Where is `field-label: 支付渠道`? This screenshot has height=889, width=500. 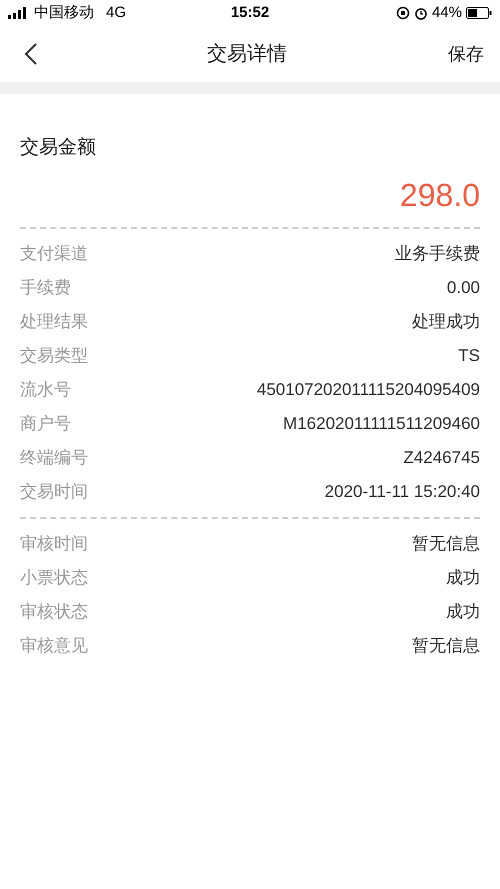
field-label: 支付渠道 is located at coordinates (54, 253).